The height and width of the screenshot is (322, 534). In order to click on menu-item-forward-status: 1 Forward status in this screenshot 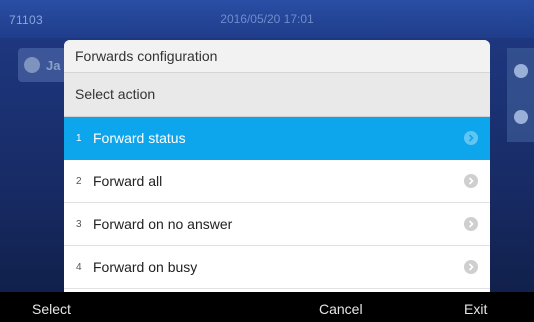, I will do `click(277, 138)`.